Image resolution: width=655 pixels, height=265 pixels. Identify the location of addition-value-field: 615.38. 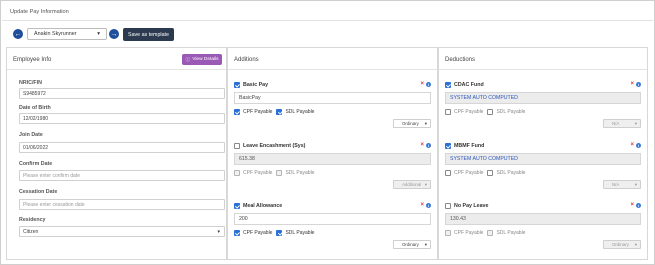
(332, 159).